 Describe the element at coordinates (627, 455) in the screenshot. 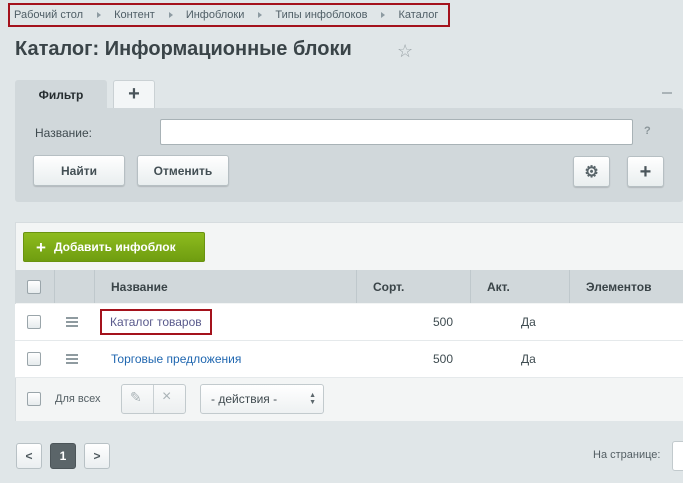

I see `per-page-label: На странице:` at that location.